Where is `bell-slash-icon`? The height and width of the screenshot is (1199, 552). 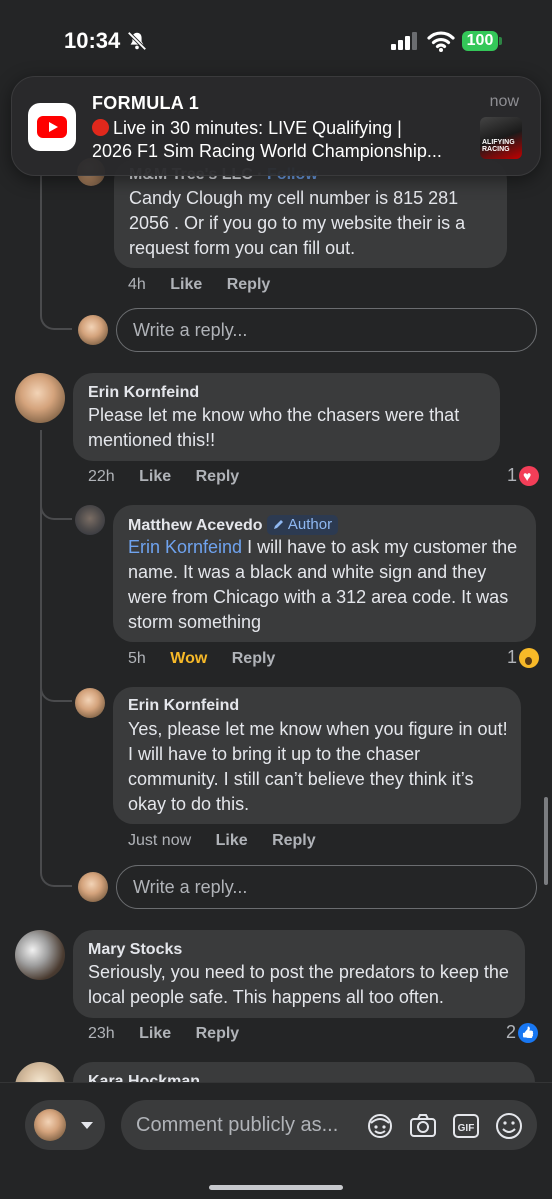 bell-slash-icon is located at coordinates (137, 41).